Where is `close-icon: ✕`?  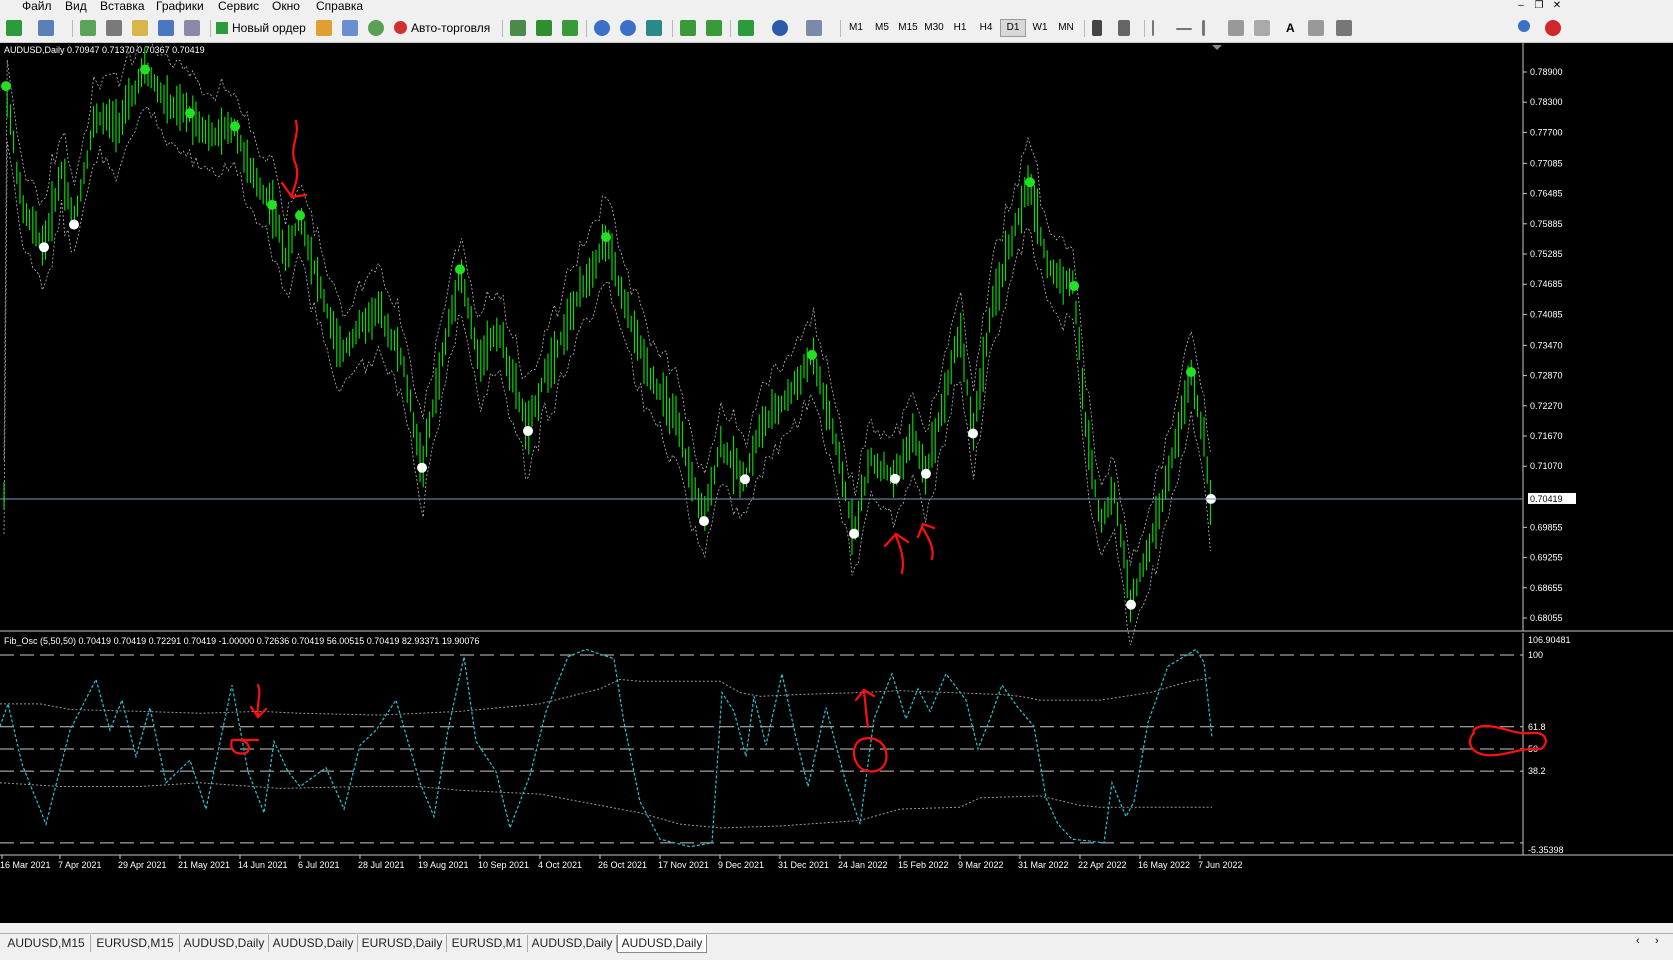 close-icon: ✕ is located at coordinates (1557, 6).